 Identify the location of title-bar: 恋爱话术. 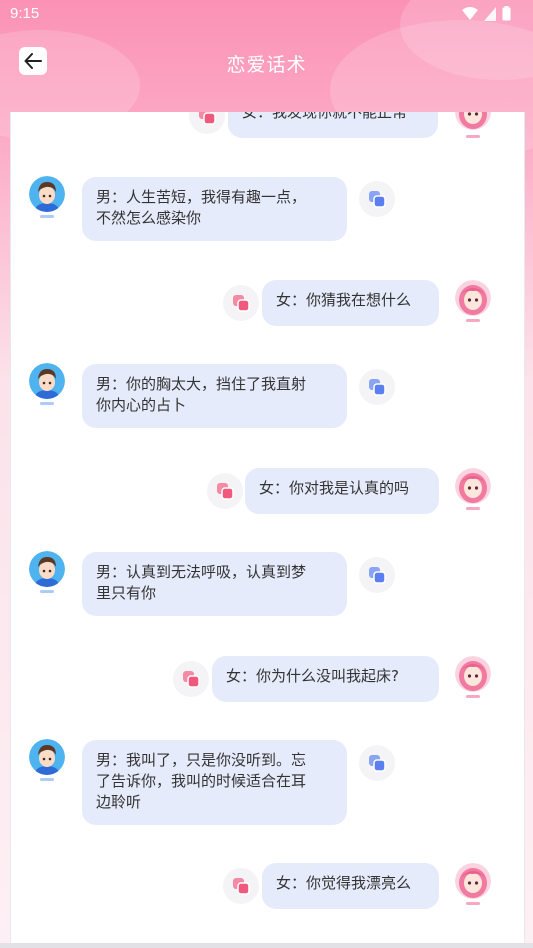
(266, 62).